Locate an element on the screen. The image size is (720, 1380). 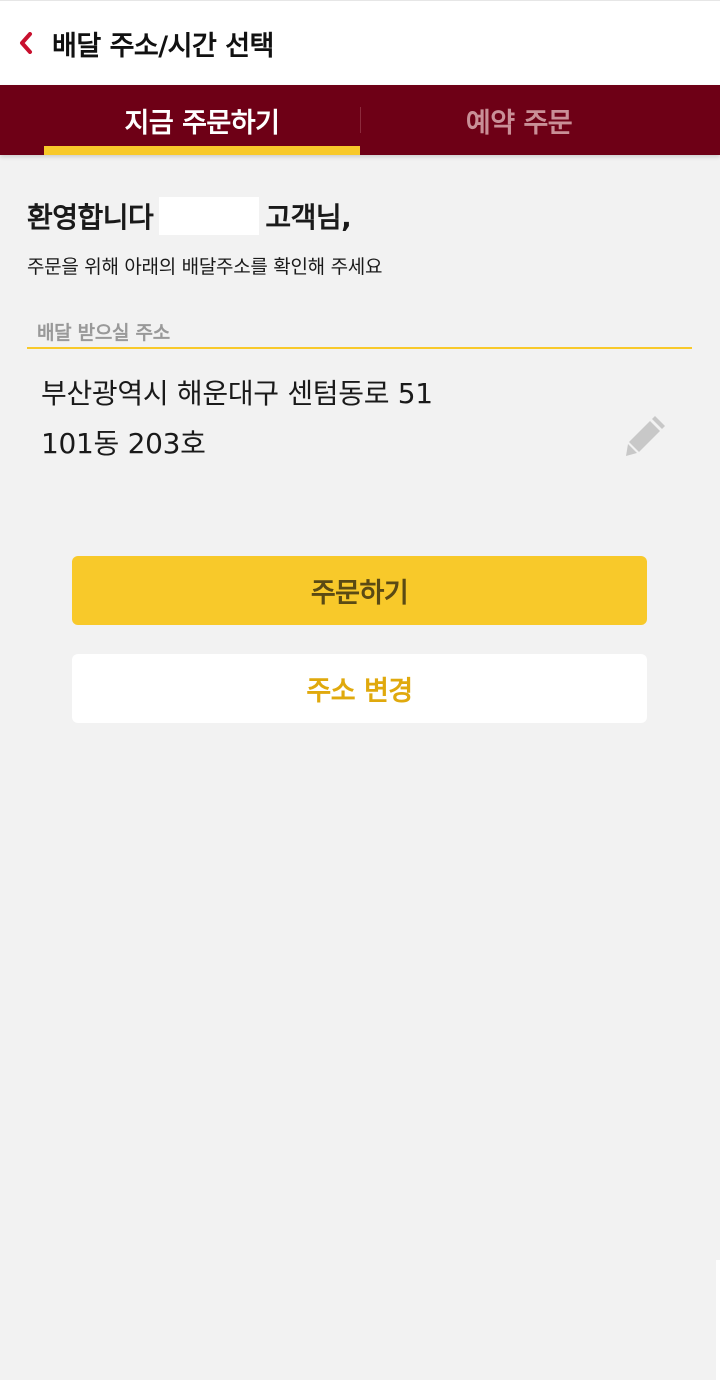
back-button is located at coordinates (26, 43).